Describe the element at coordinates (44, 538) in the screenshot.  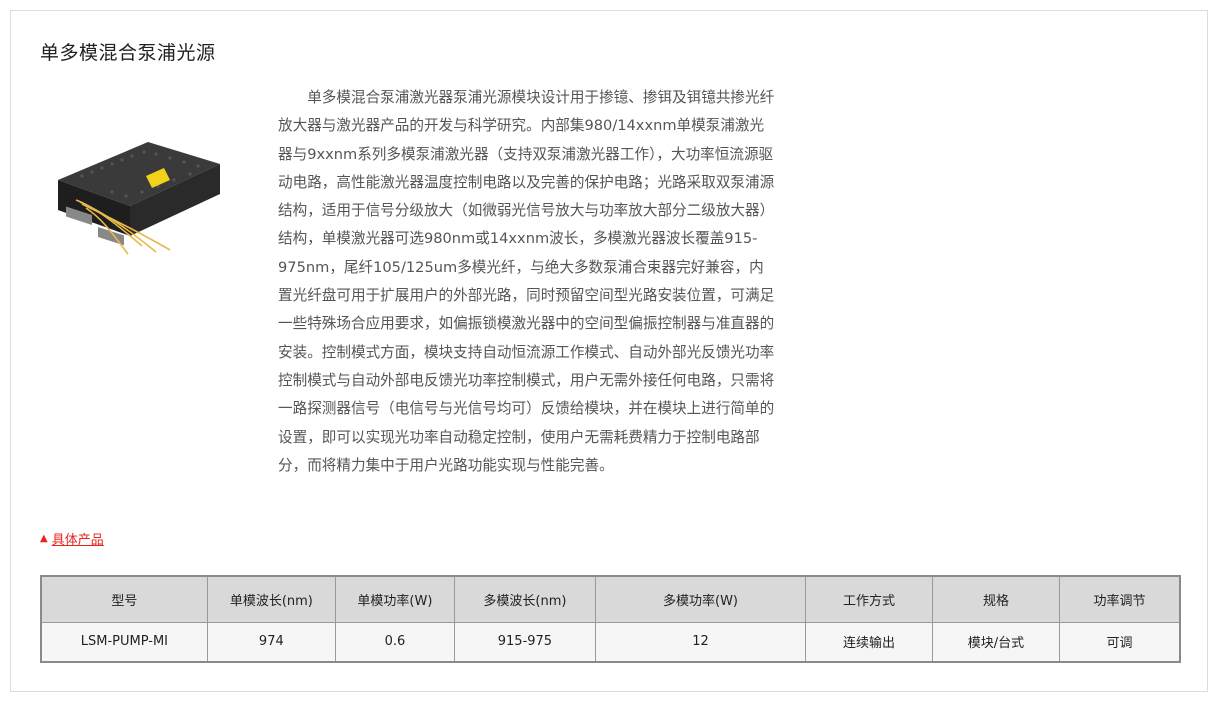
I see `triangle-up-icon: ▲` at that location.